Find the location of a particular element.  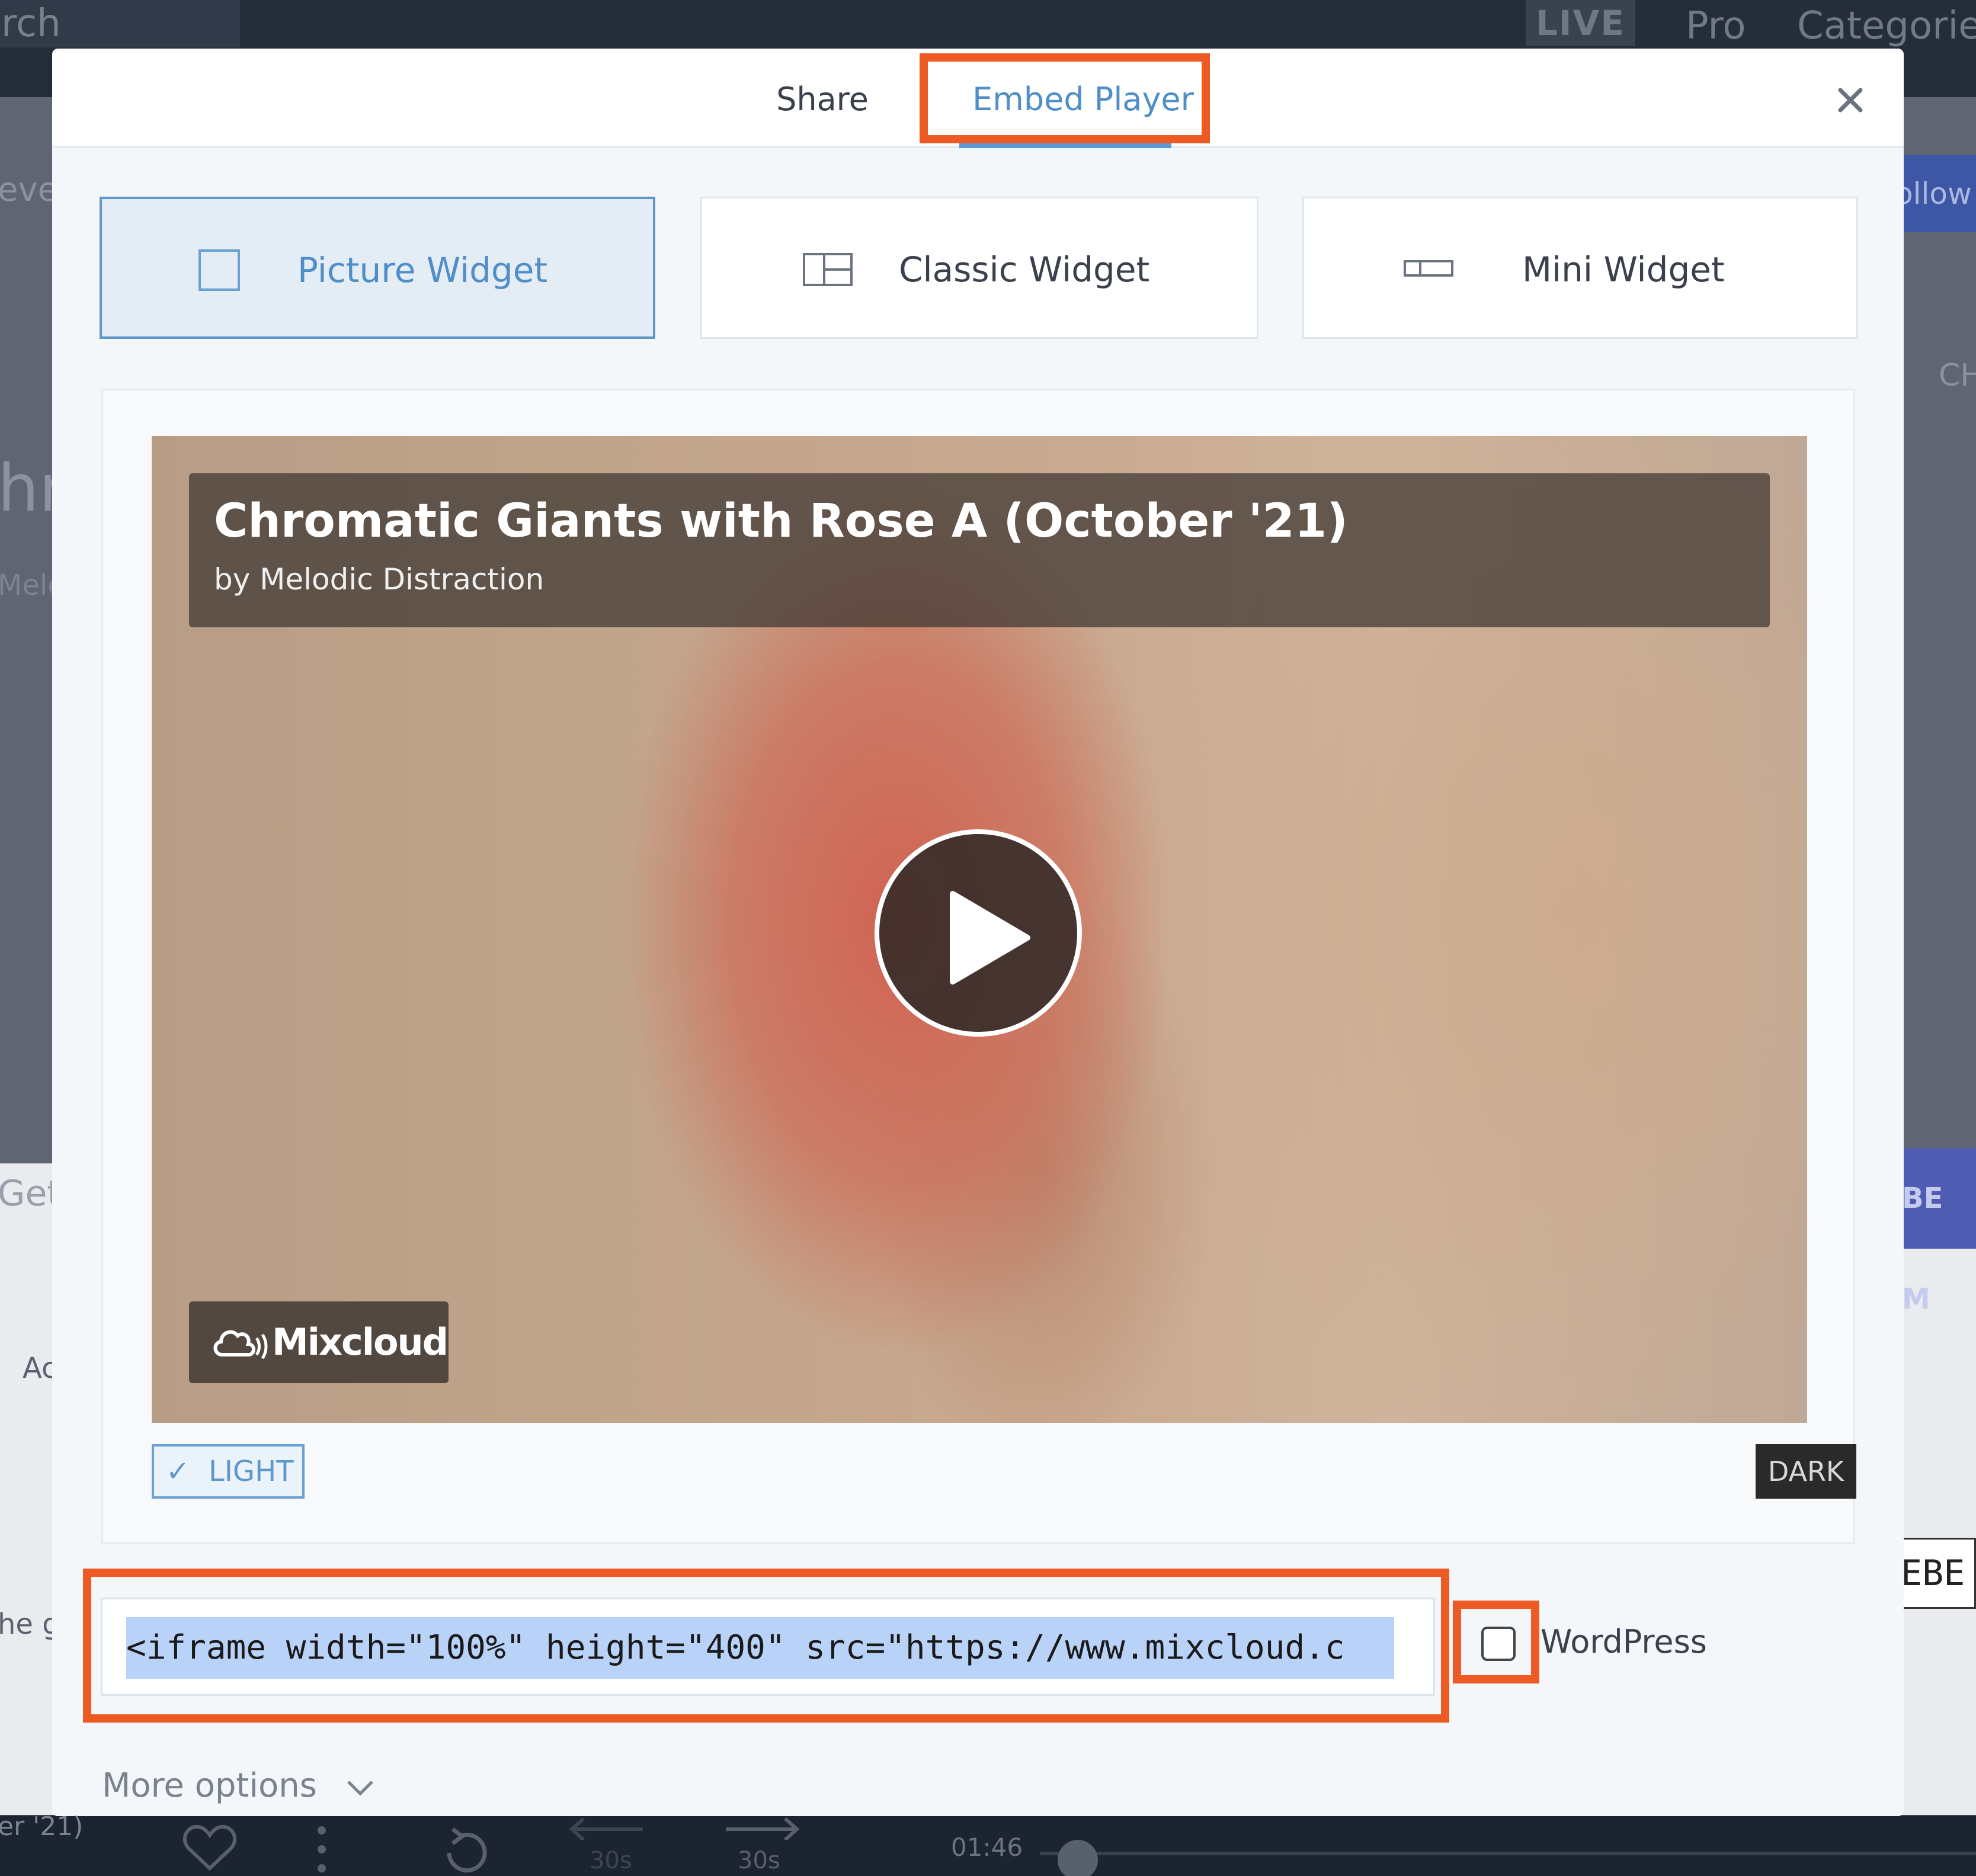

bg-text-fragment: EBE is located at coordinates (1934, 1573).